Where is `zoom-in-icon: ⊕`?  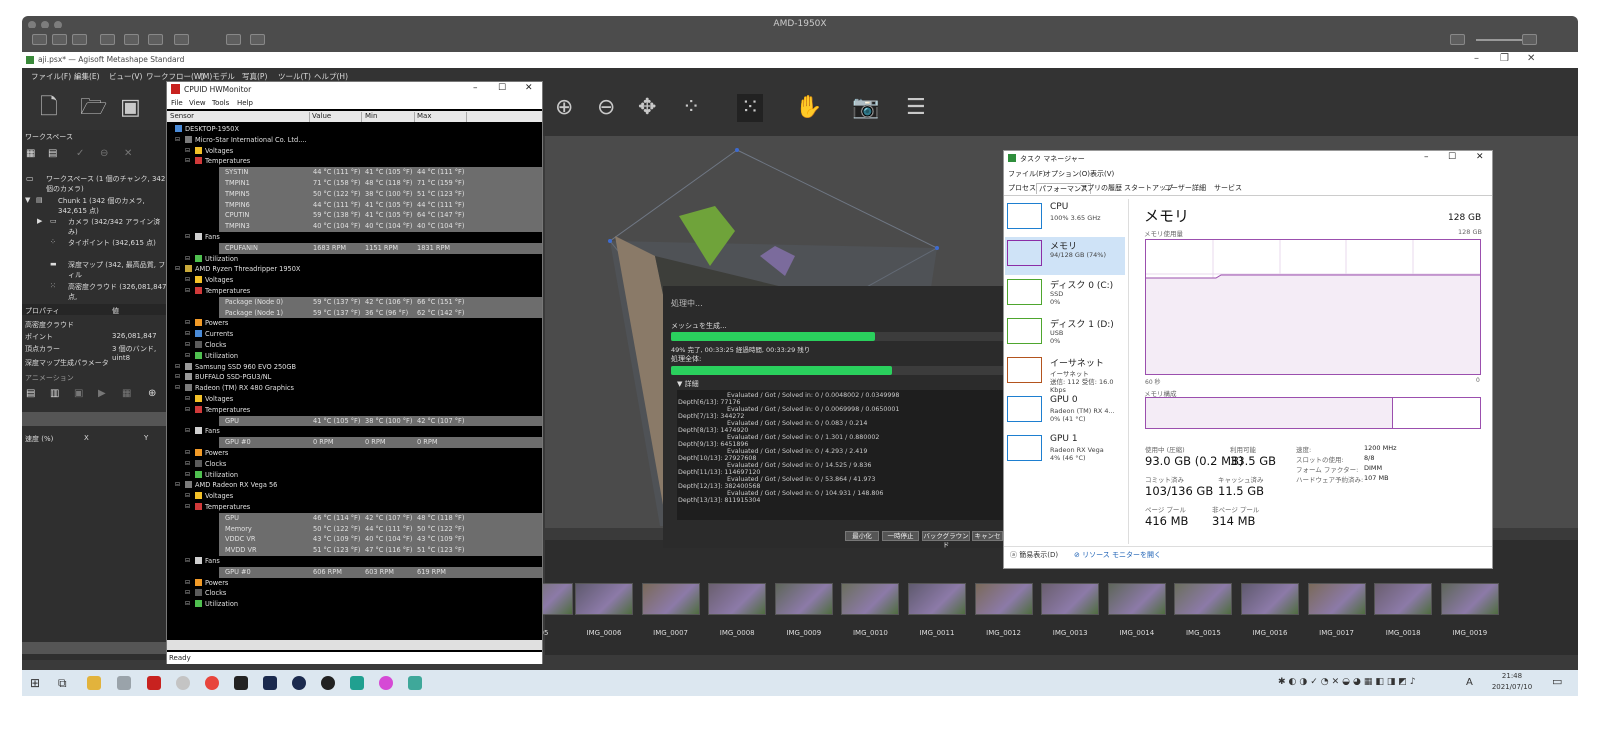 zoom-in-icon: ⊕ is located at coordinates (564, 108).